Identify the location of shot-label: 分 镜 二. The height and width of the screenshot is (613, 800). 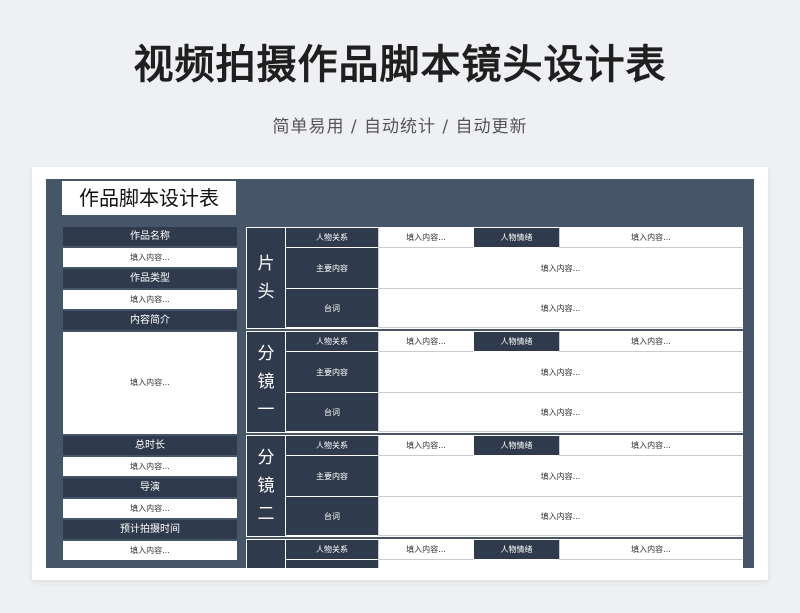
(266, 486).